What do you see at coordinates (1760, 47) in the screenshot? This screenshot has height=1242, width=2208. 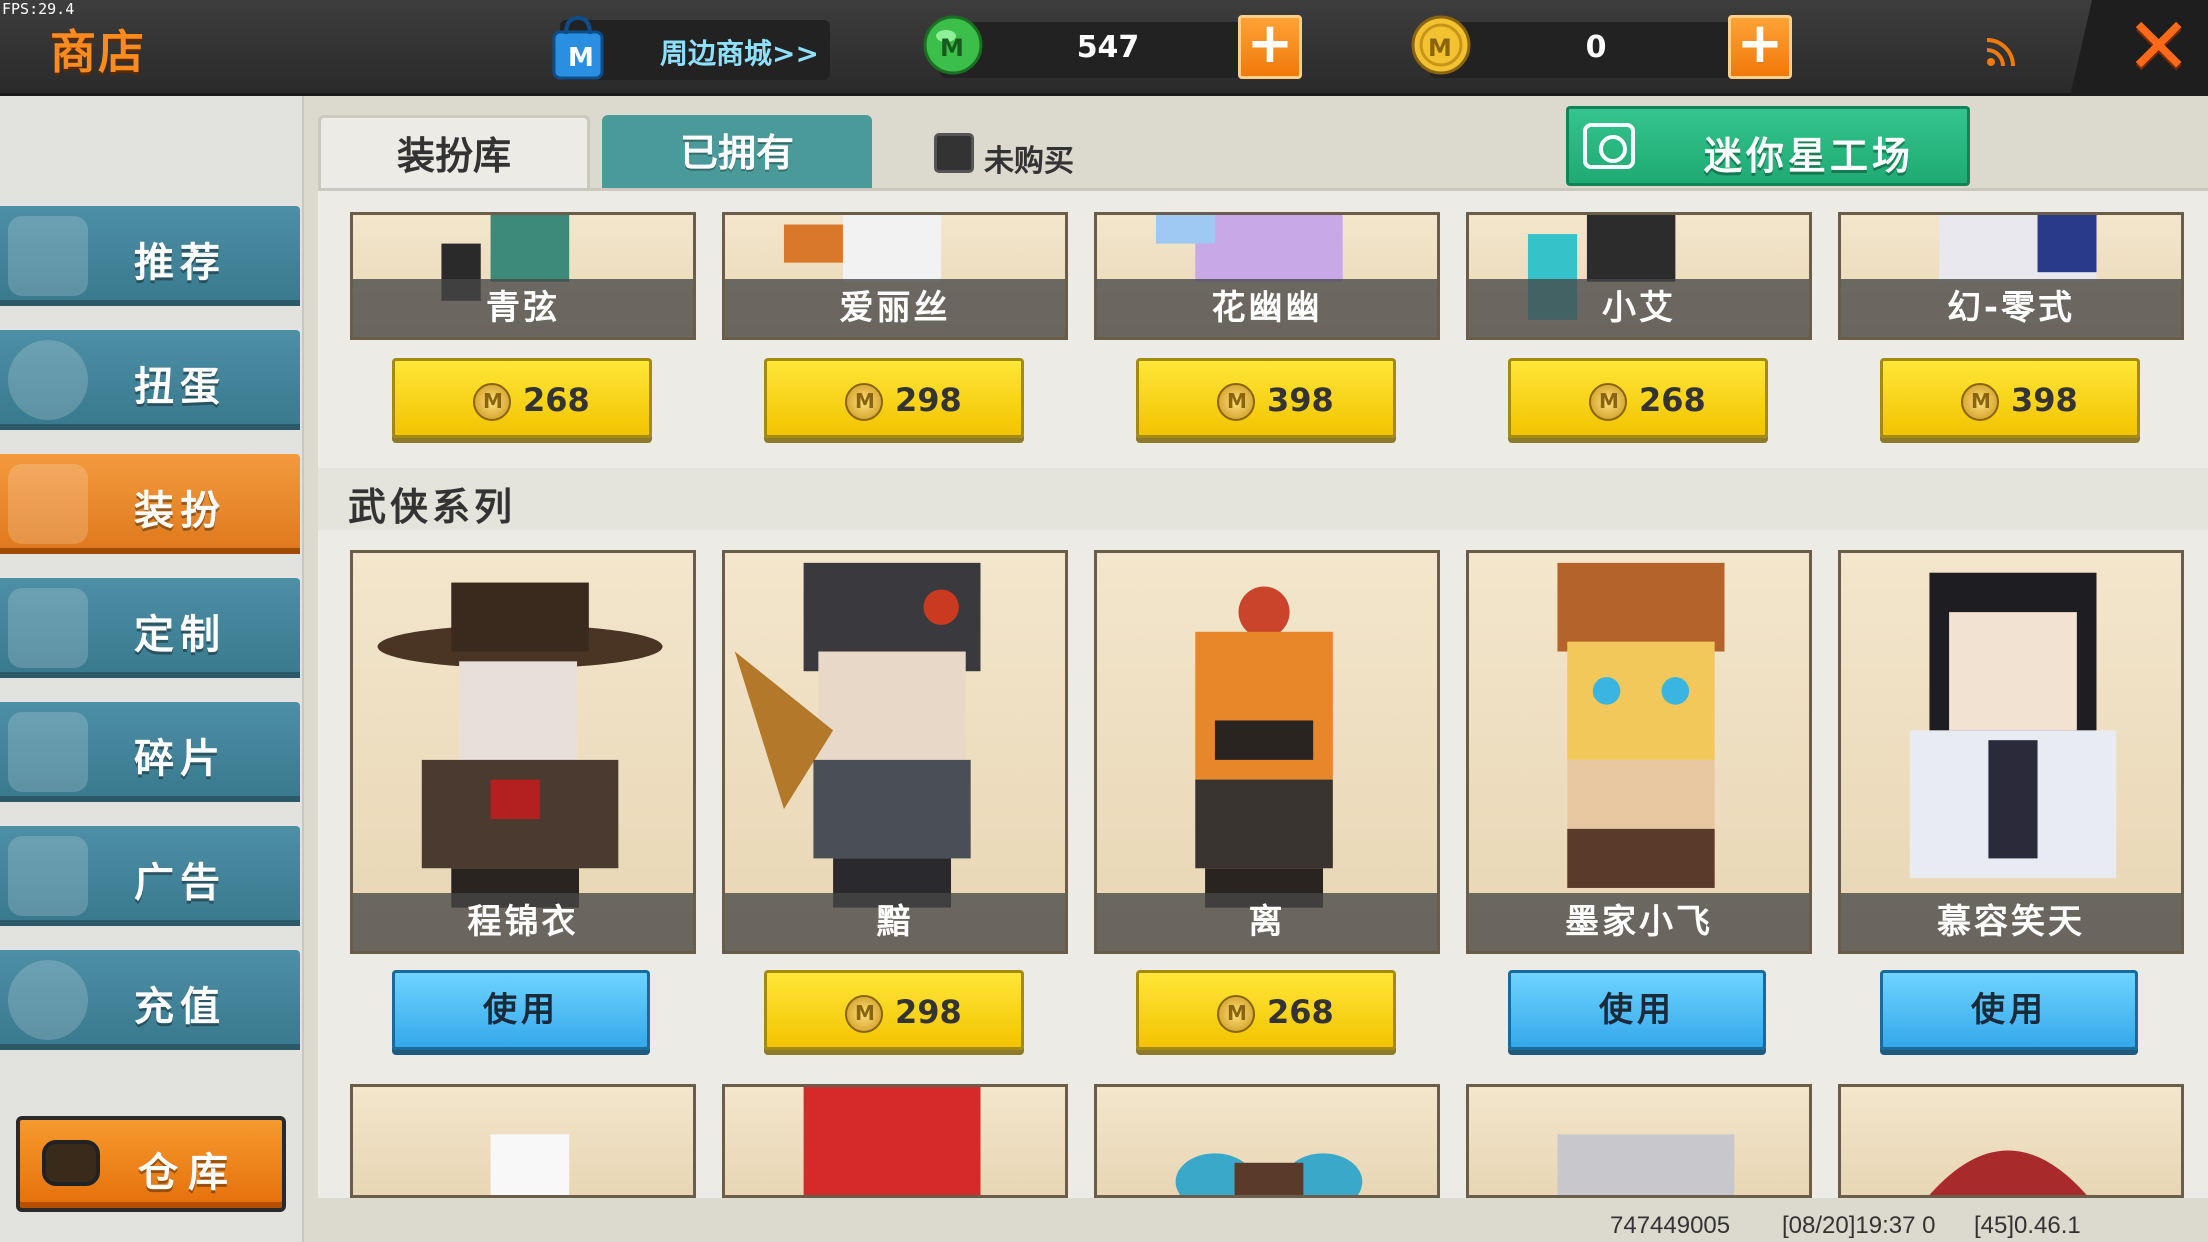 I see `add-mini-coins-button: +` at bounding box center [1760, 47].